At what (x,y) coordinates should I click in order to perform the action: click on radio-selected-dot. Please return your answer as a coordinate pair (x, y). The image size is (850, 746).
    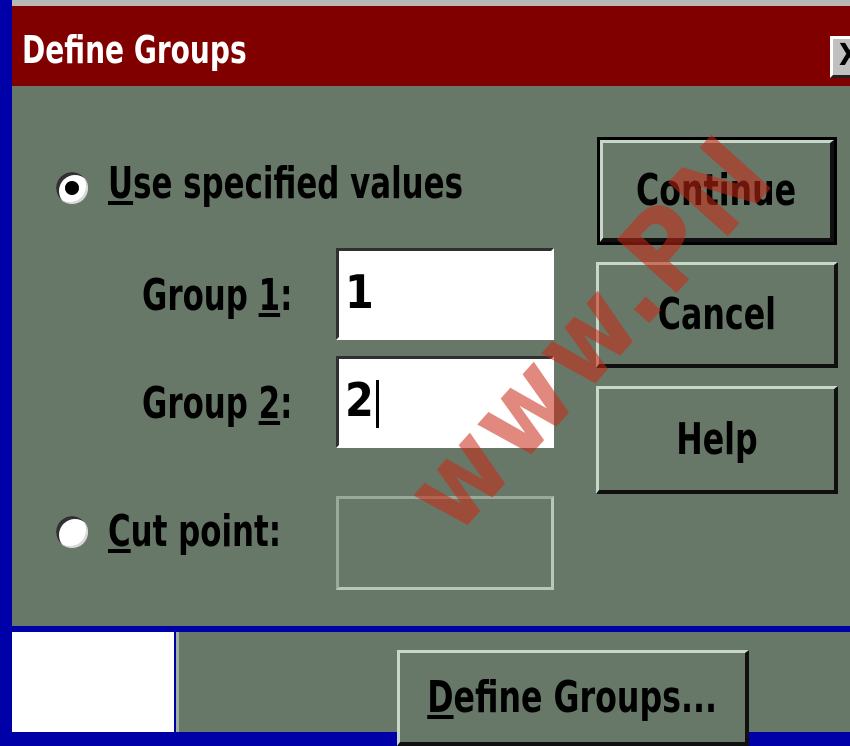
    Looking at the image, I should click on (72, 188).